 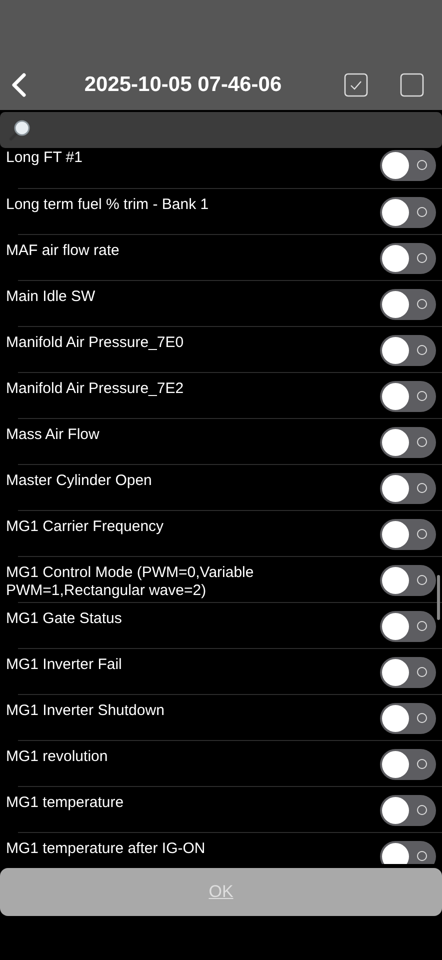 I want to click on row-label: MG1 Carrier Frequency, so click(x=85, y=526).